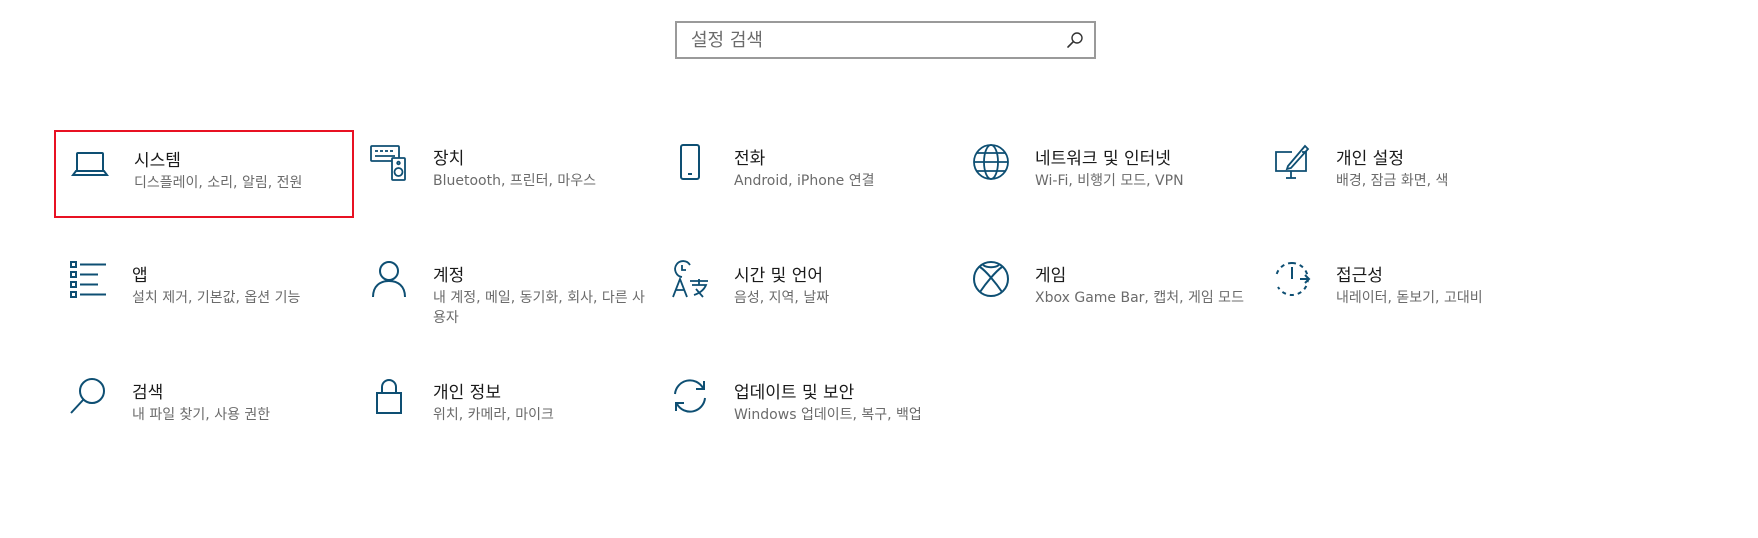 The height and width of the screenshot is (538, 1758). I want to click on tile-title: 개인 정보, so click(467, 393).